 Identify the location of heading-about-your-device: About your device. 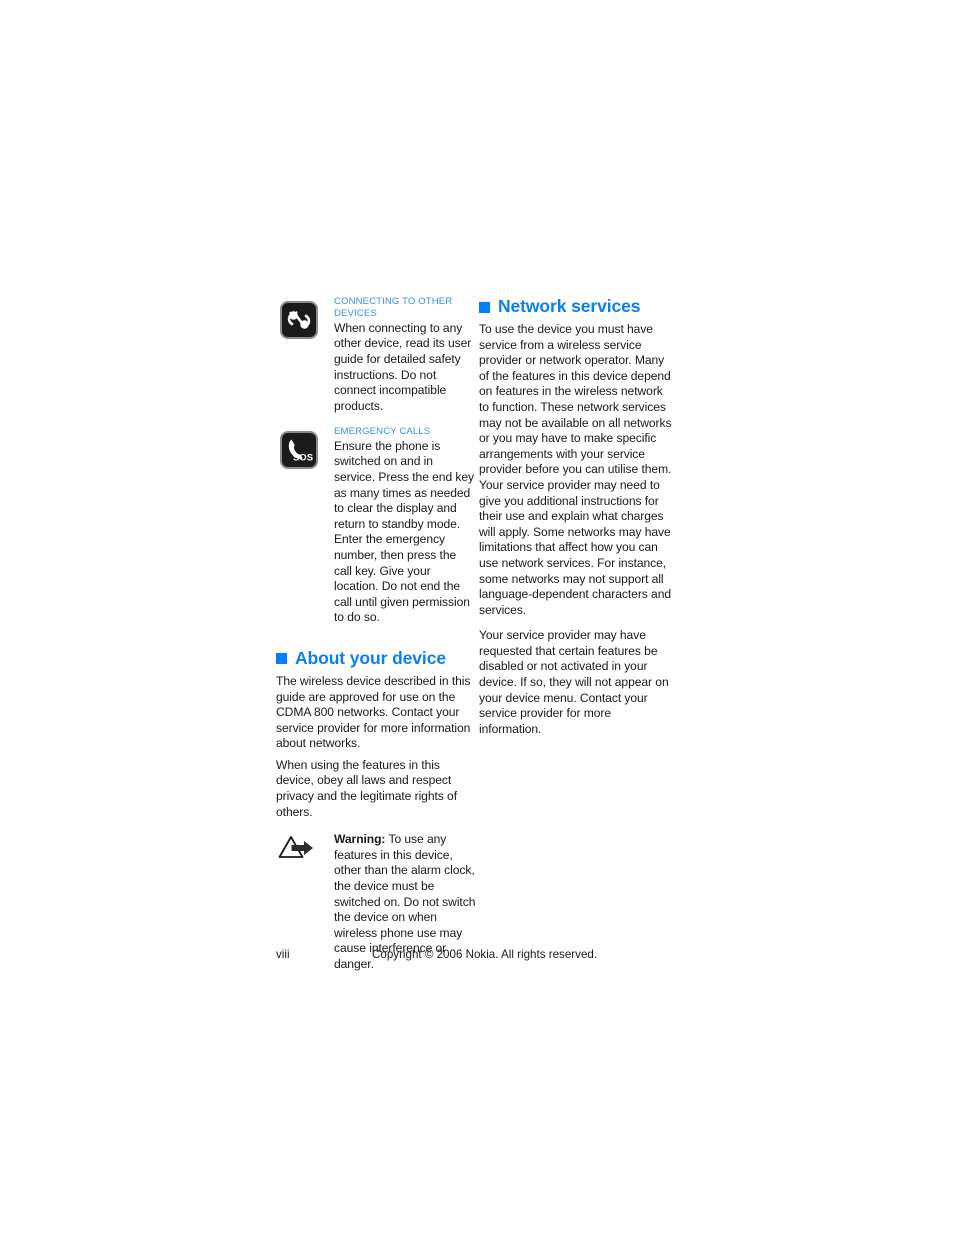
(376, 658).